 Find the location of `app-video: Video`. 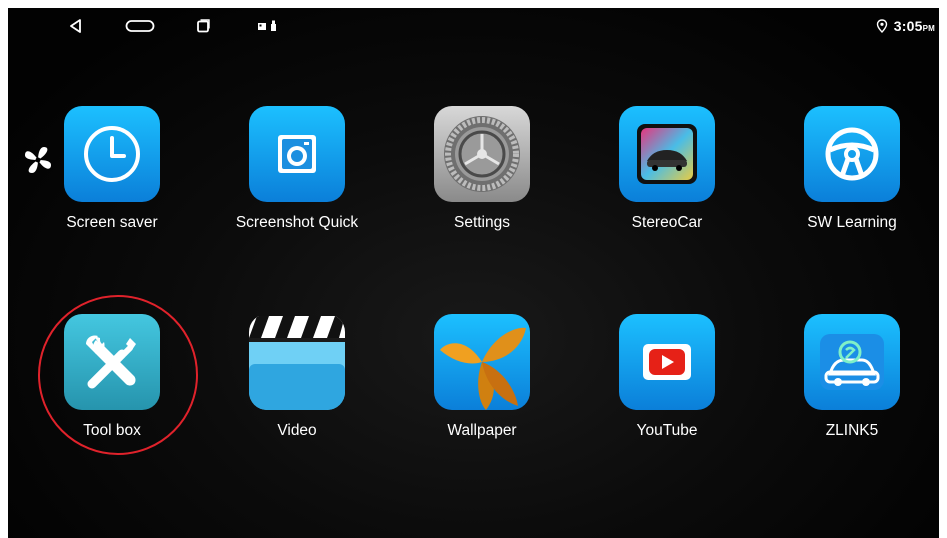

app-video: Video is located at coordinates (297, 377).